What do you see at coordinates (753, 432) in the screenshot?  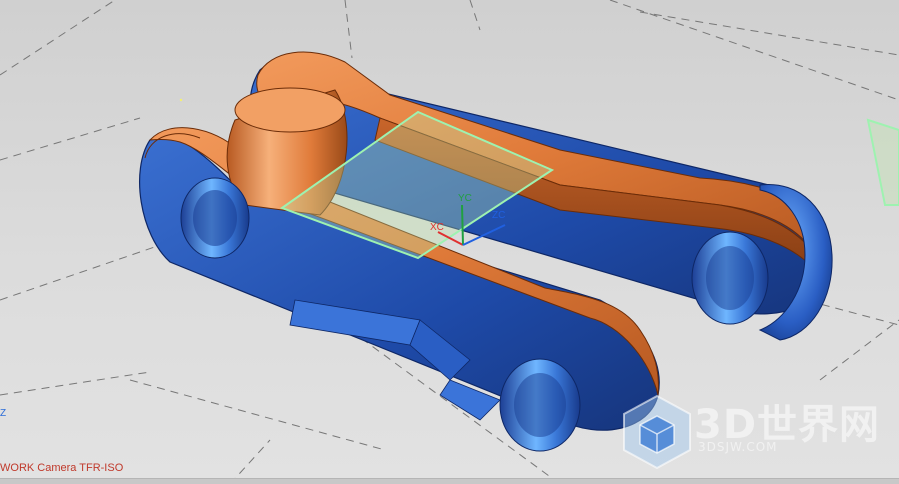 I see `watermark: 3D世界网 3DSJW.COM` at bounding box center [753, 432].